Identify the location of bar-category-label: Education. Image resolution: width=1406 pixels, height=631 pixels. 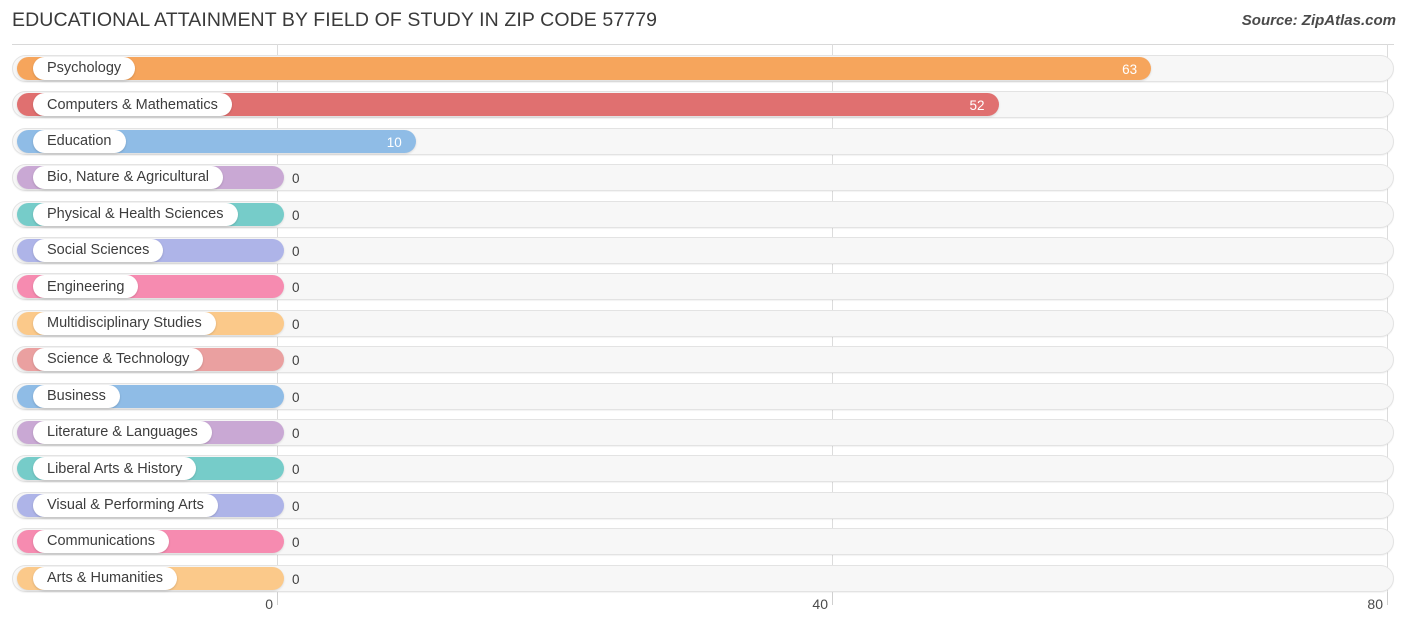
(79, 141).